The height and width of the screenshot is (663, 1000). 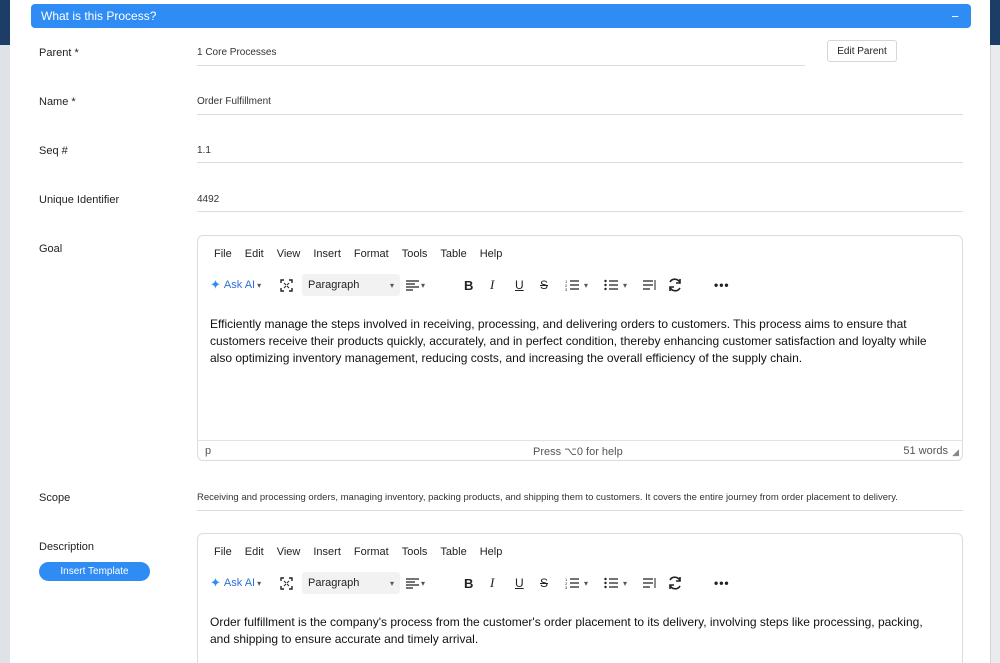 What do you see at coordinates (67, 547) in the screenshot?
I see `description-label: Description` at bounding box center [67, 547].